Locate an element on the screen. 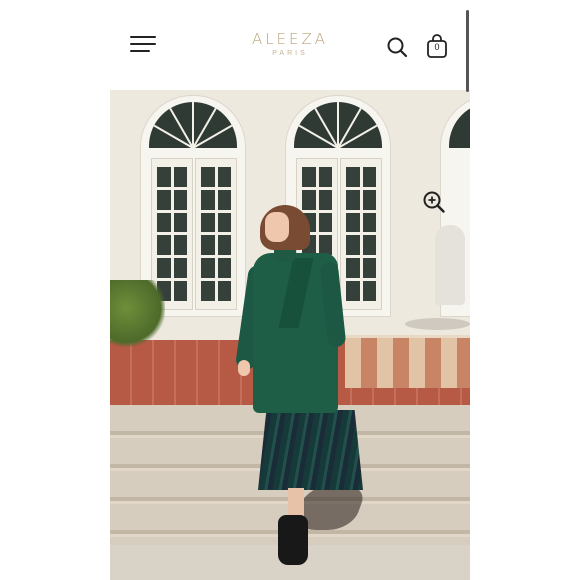  cart-count-badge: 0 is located at coordinates (437, 47).